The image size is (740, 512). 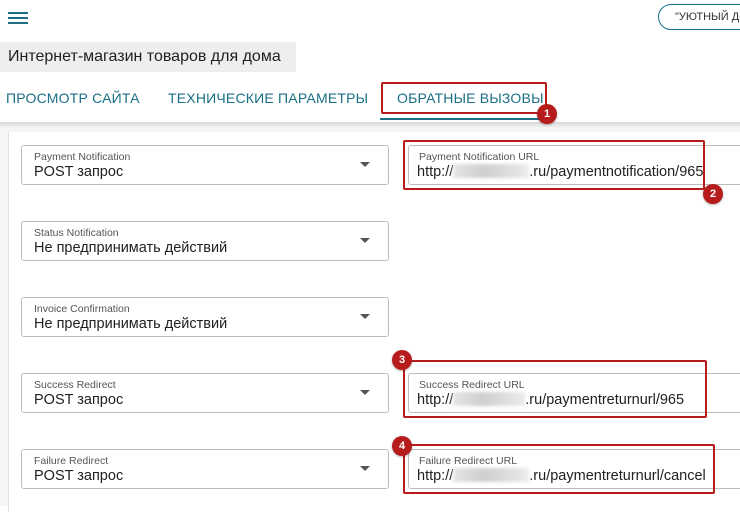 I want to click on annotation-badge-3: 3, so click(x=402, y=360).